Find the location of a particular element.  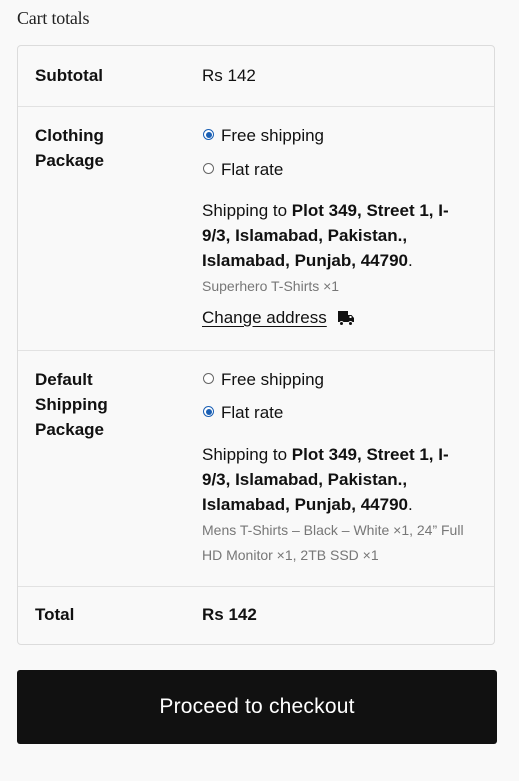

package-items: Superhero T-Shirts ×1 is located at coordinates (271, 286).